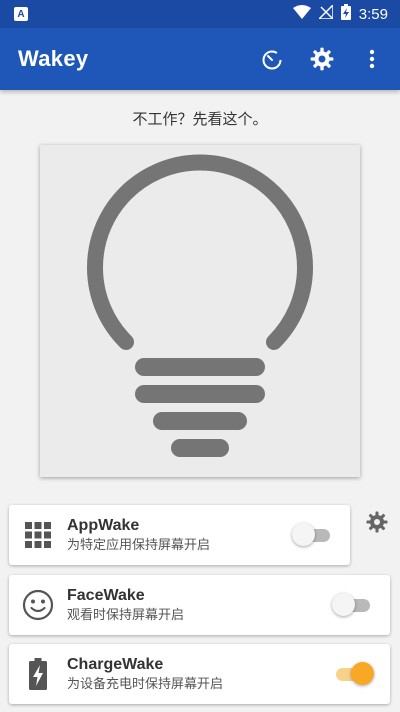 The width and height of the screenshot is (400, 712). What do you see at coordinates (106, 595) in the screenshot?
I see `card-title: FaceWake` at bounding box center [106, 595].